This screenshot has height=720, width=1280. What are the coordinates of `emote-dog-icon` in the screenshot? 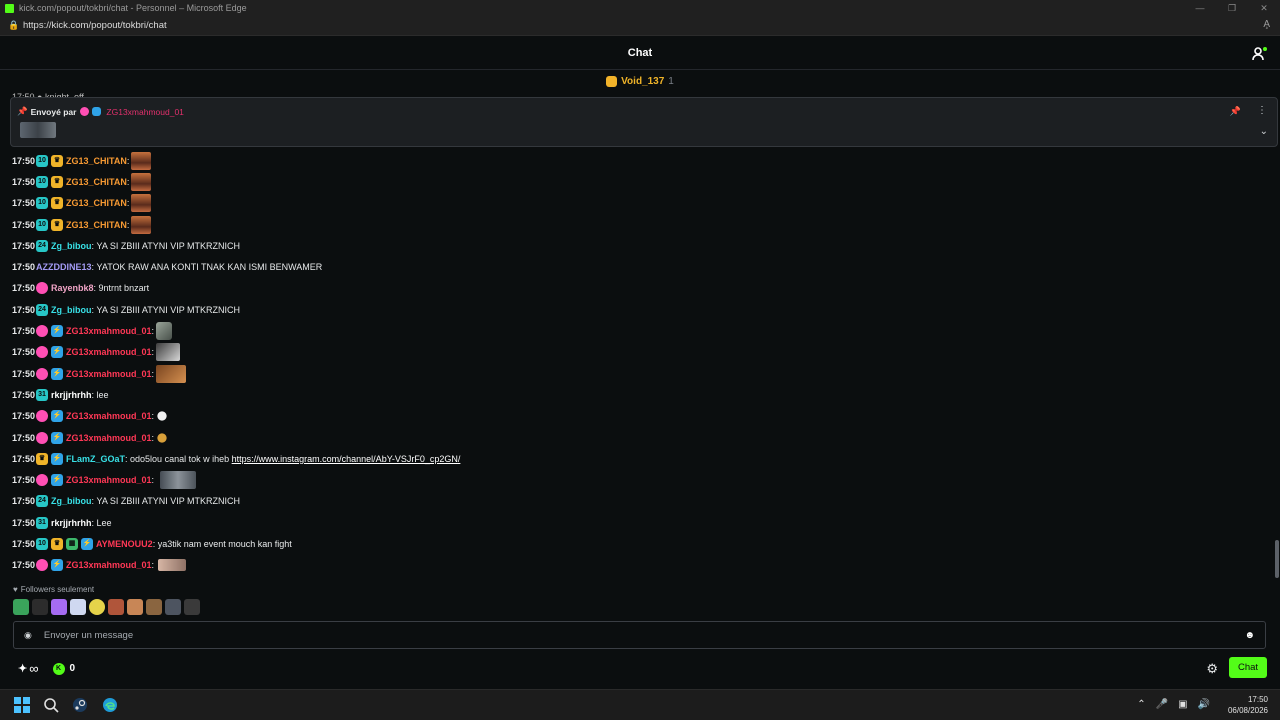 It's located at (135, 607).